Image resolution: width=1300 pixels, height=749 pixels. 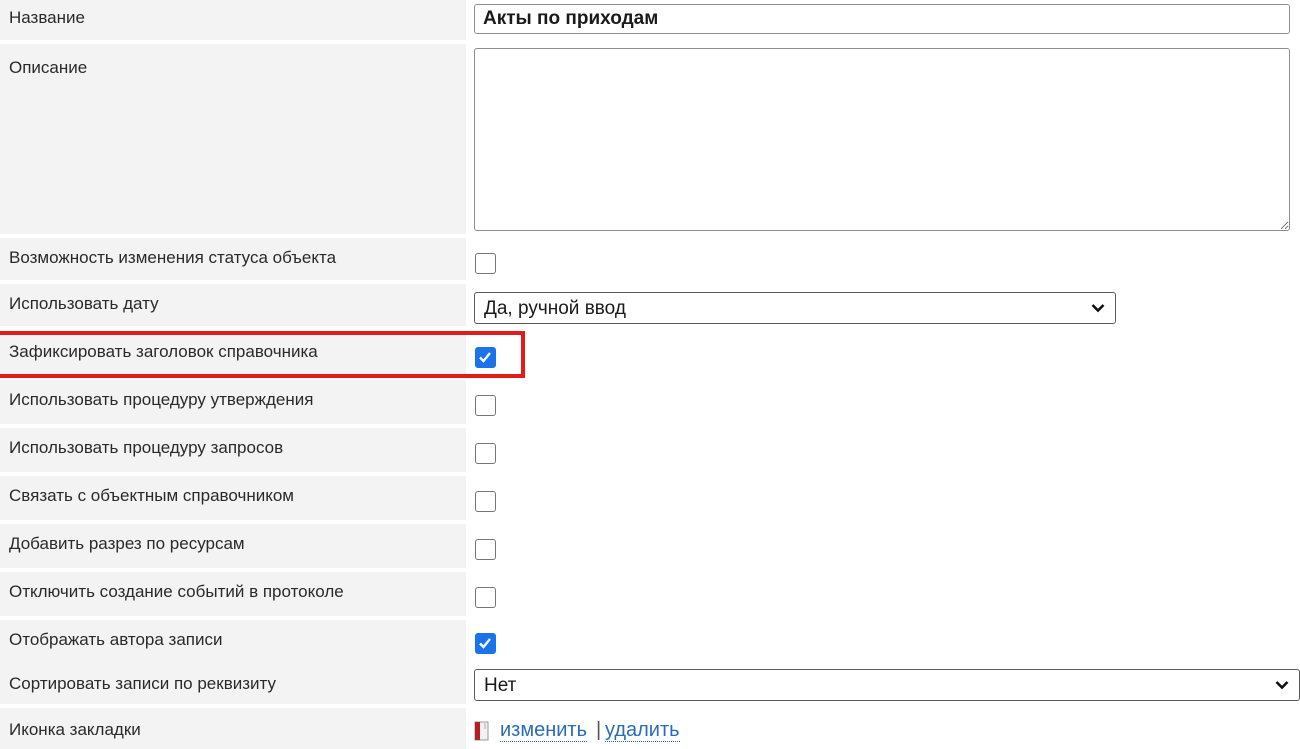 I want to click on name-input, so click(x=882, y=19).